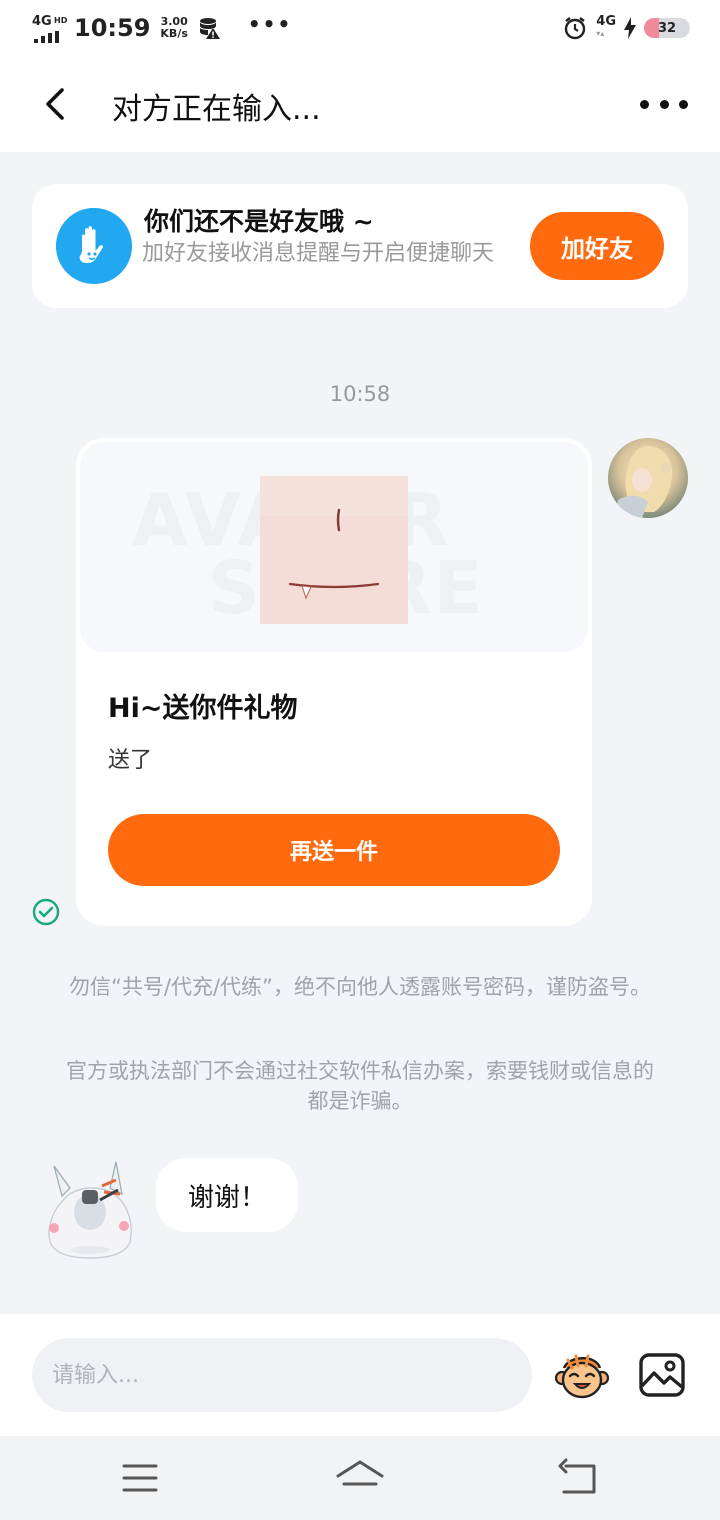 The height and width of the screenshot is (1520, 720). What do you see at coordinates (42, 21) in the screenshot?
I see `network-type: 4G` at bounding box center [42, 21].